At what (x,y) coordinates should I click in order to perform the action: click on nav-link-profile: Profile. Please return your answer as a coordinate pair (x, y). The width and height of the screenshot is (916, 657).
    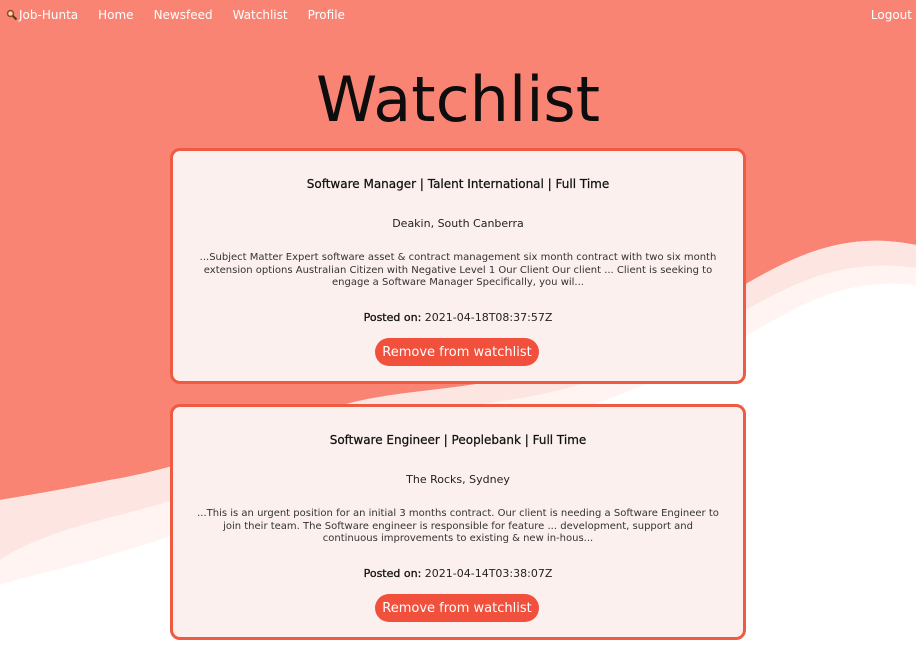
    Looking at the image, I should click on (326, 15).